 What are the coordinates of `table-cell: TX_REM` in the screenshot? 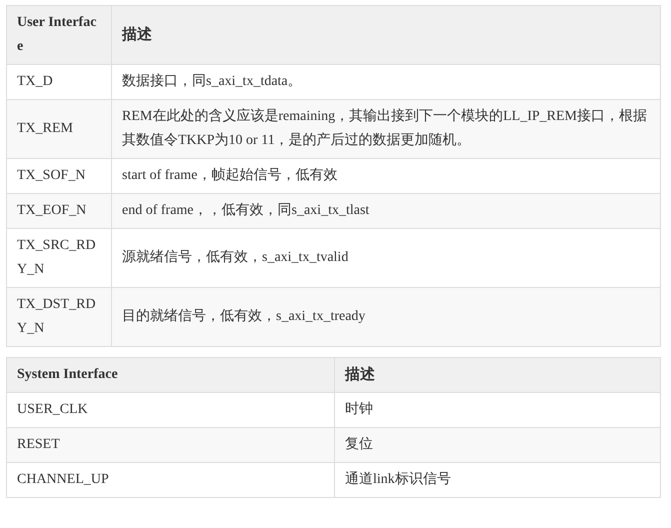 It's located at (59, 129).